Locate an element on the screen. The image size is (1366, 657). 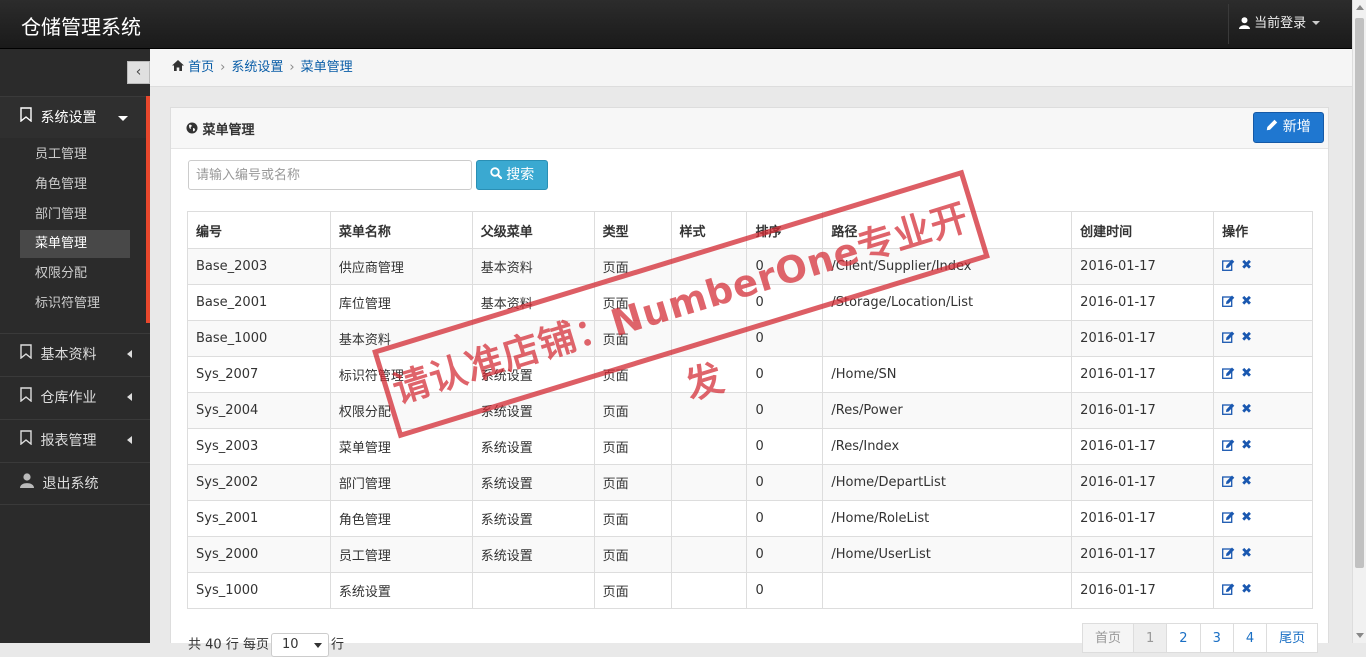
total-count: 40 is located at coordinates (213, 645).